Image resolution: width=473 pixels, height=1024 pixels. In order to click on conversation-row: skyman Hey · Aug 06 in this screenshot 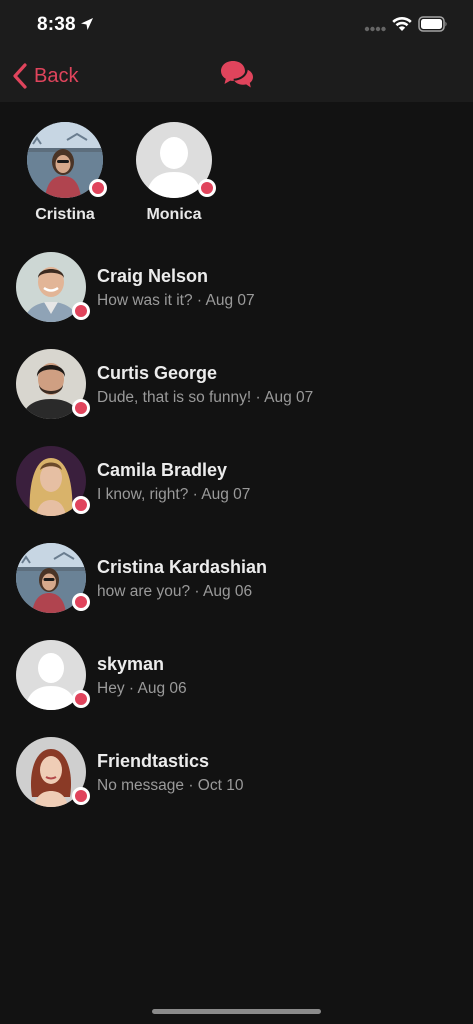, I will do `click(236, 678)`.